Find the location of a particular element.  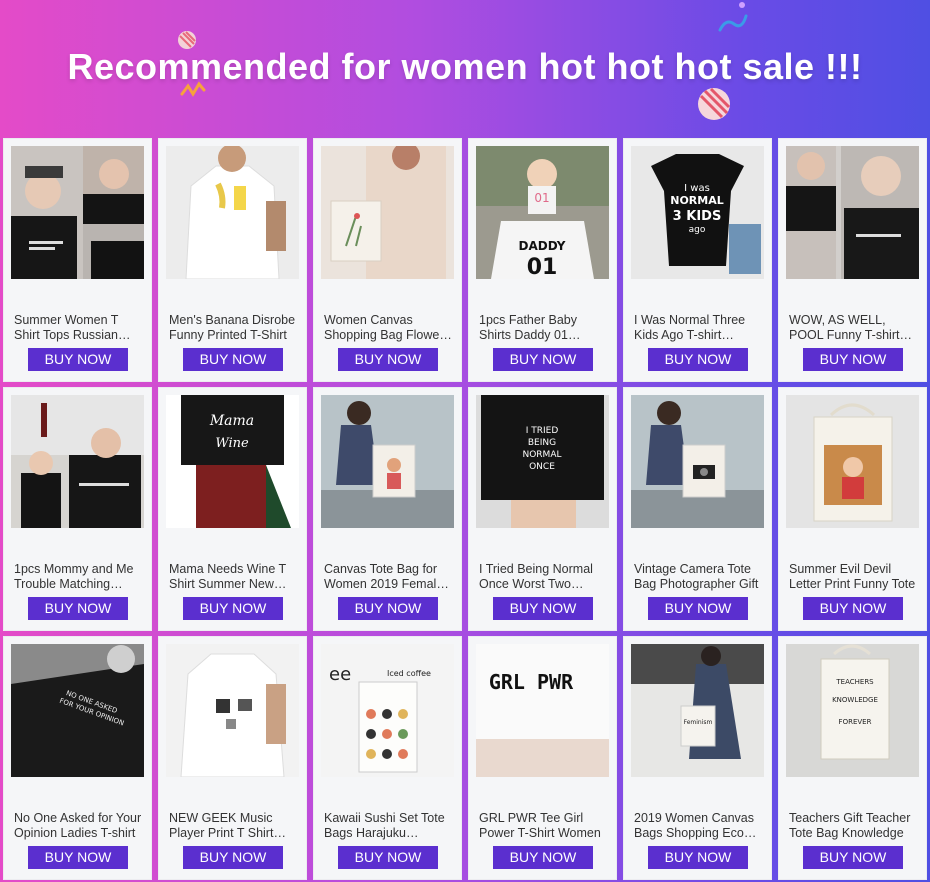

product-image: Mama Wine is located at coordinates (232, 461).